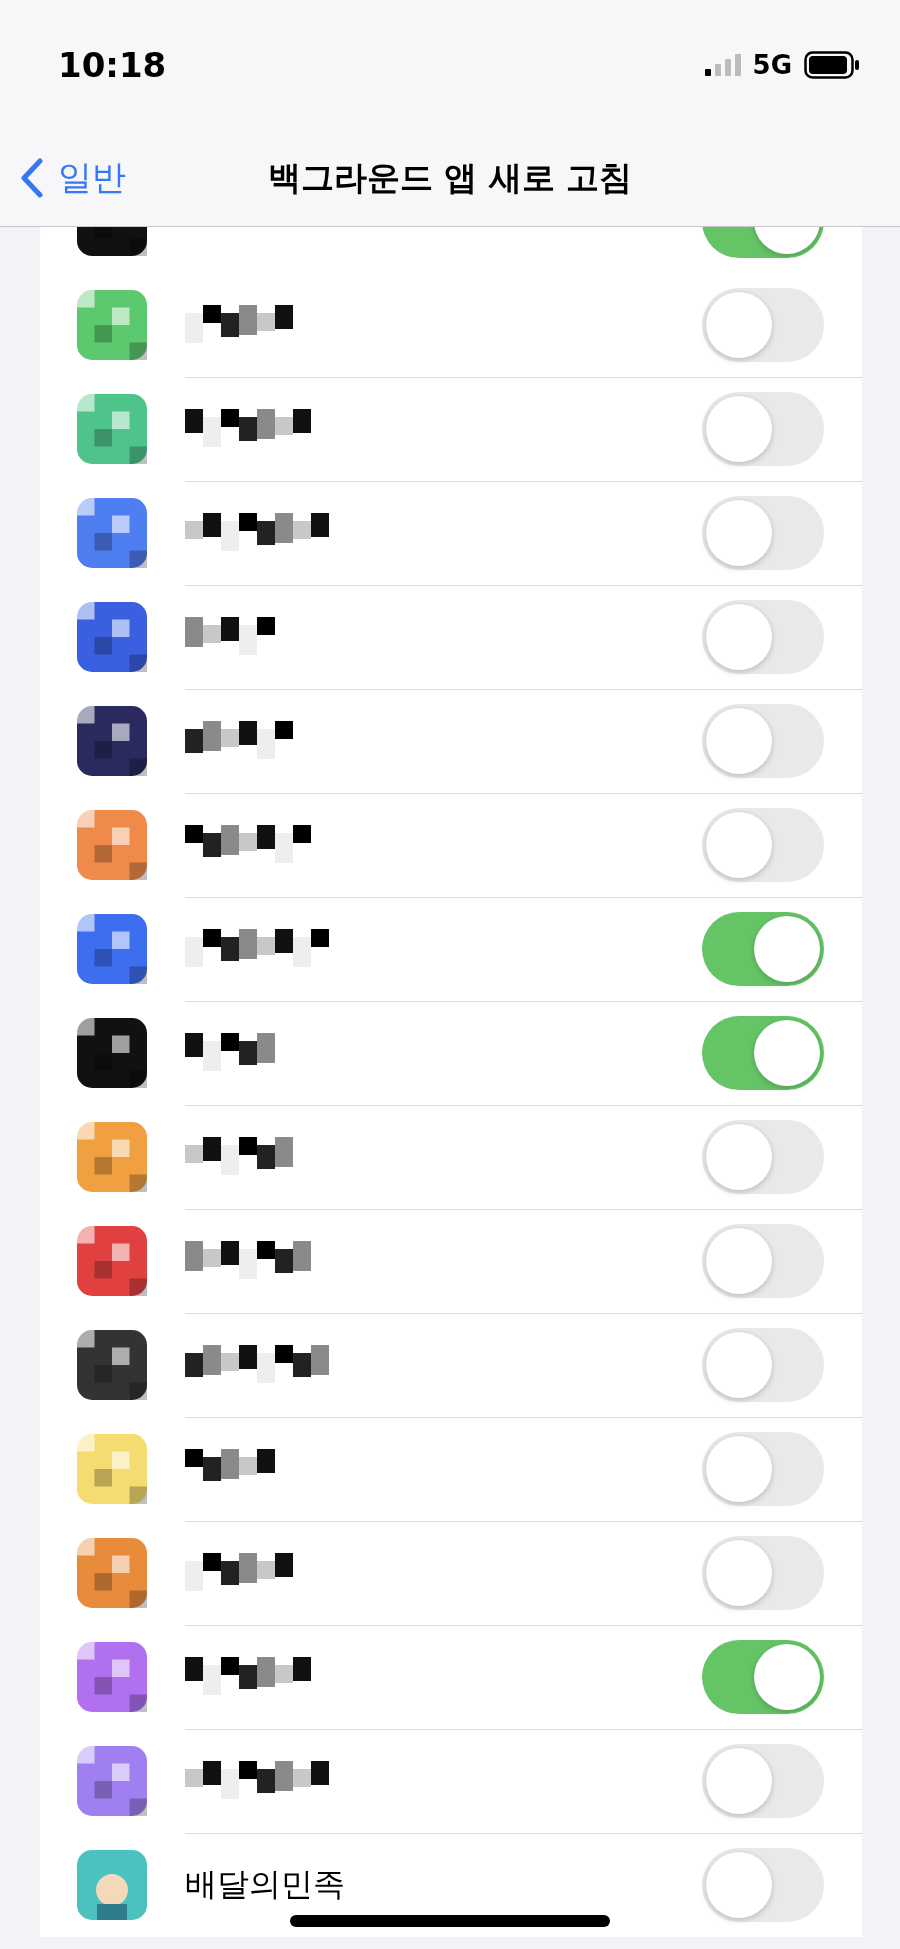  What do you see at coordinates (772, 65) in the screenshot?
I see `network-label: 5G` at bounding box center [772, 65].